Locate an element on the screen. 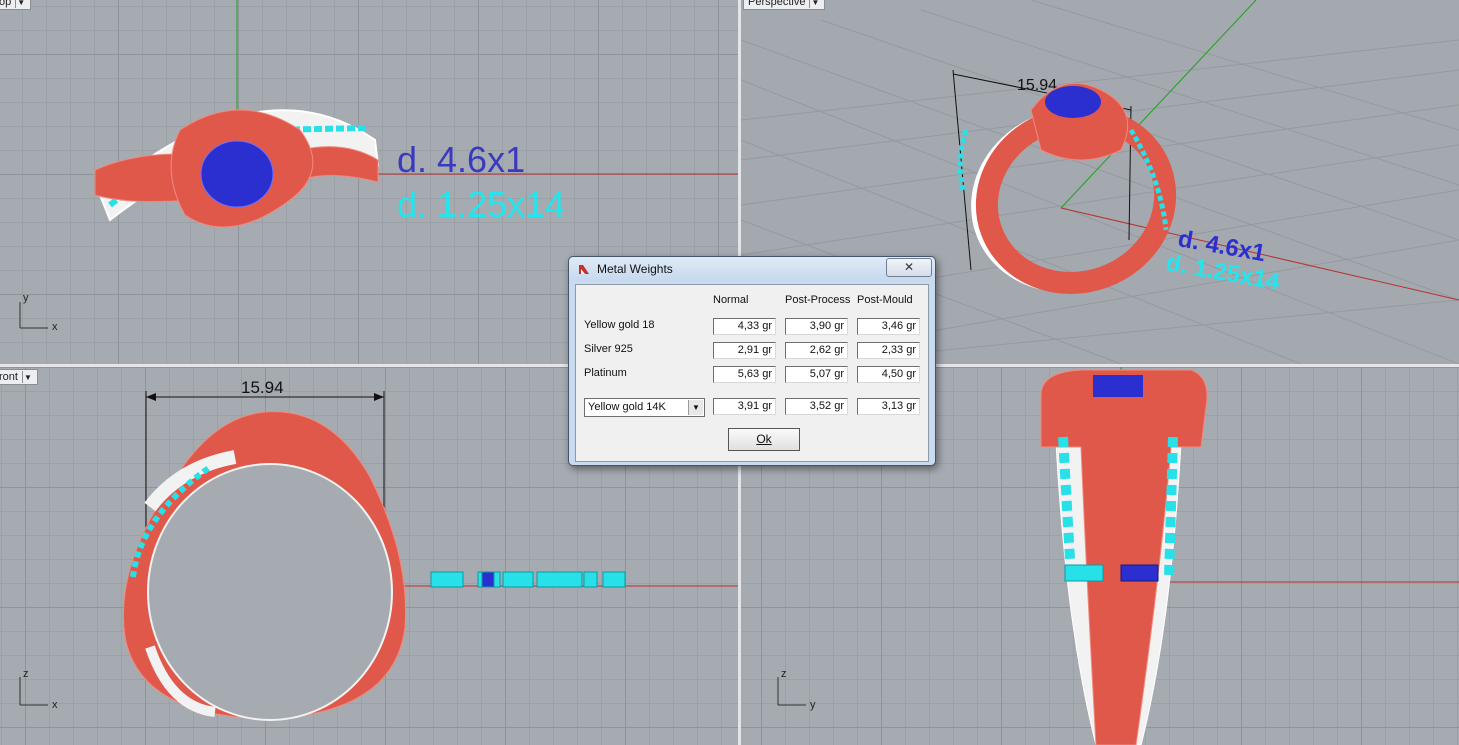 The width and height of the screenshot is (1459, 745). stone-size-label: d. 4.6x1 is located at coordinates (461, 159).